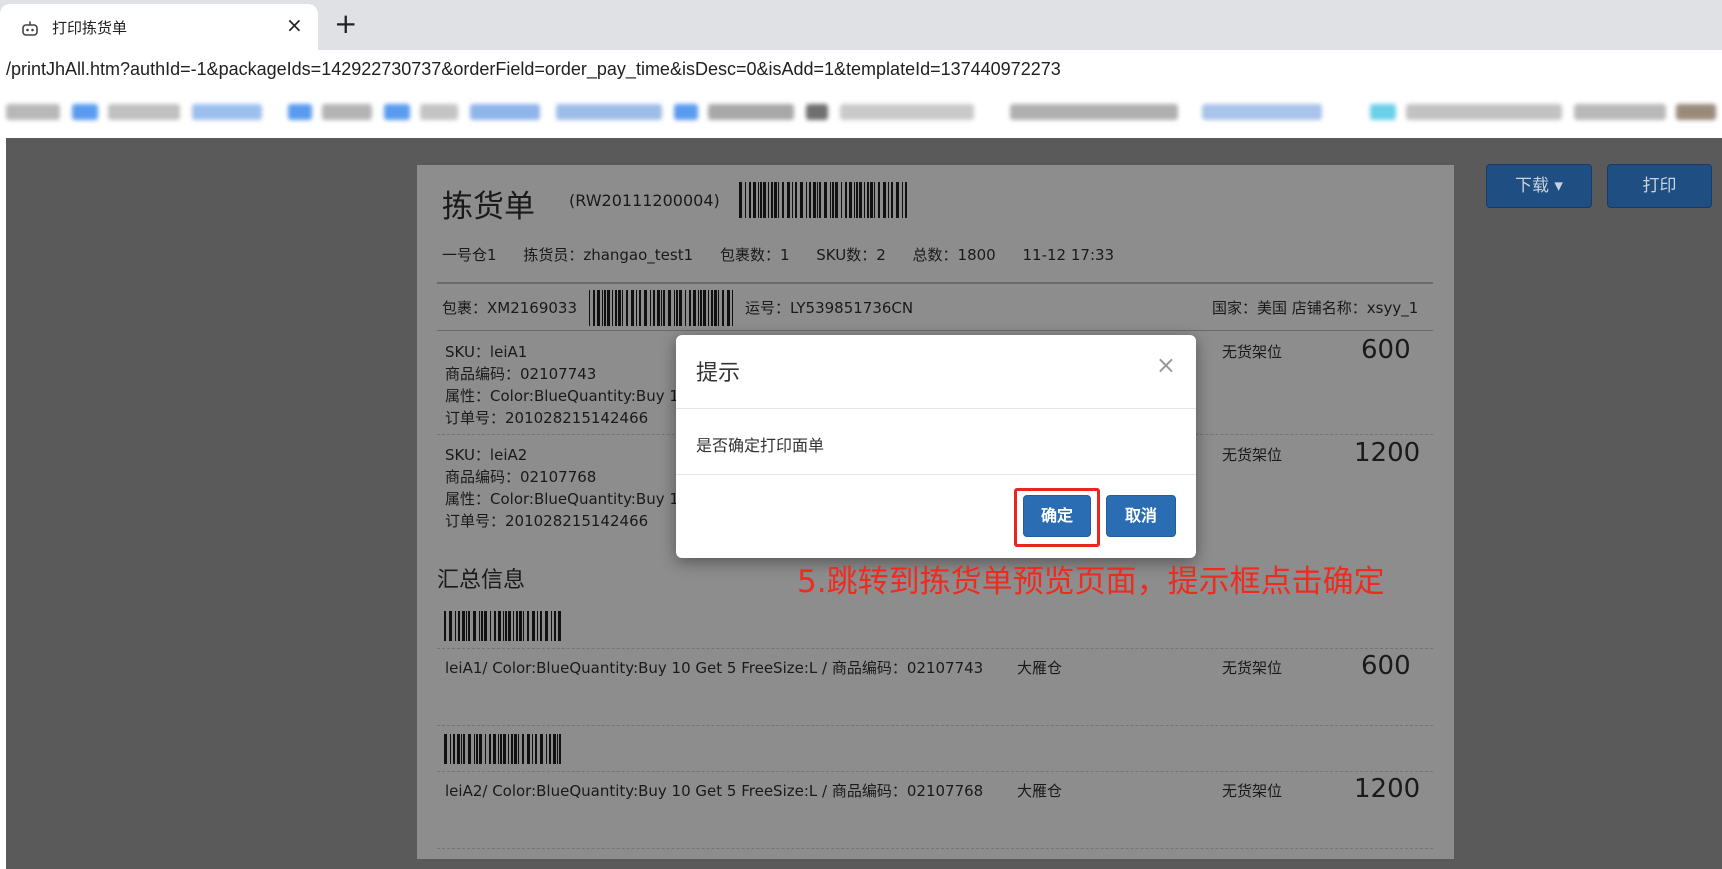  Describe the element at coordinates (1166, 365) in the screenshot. I see `close-icon: ×` at that location.